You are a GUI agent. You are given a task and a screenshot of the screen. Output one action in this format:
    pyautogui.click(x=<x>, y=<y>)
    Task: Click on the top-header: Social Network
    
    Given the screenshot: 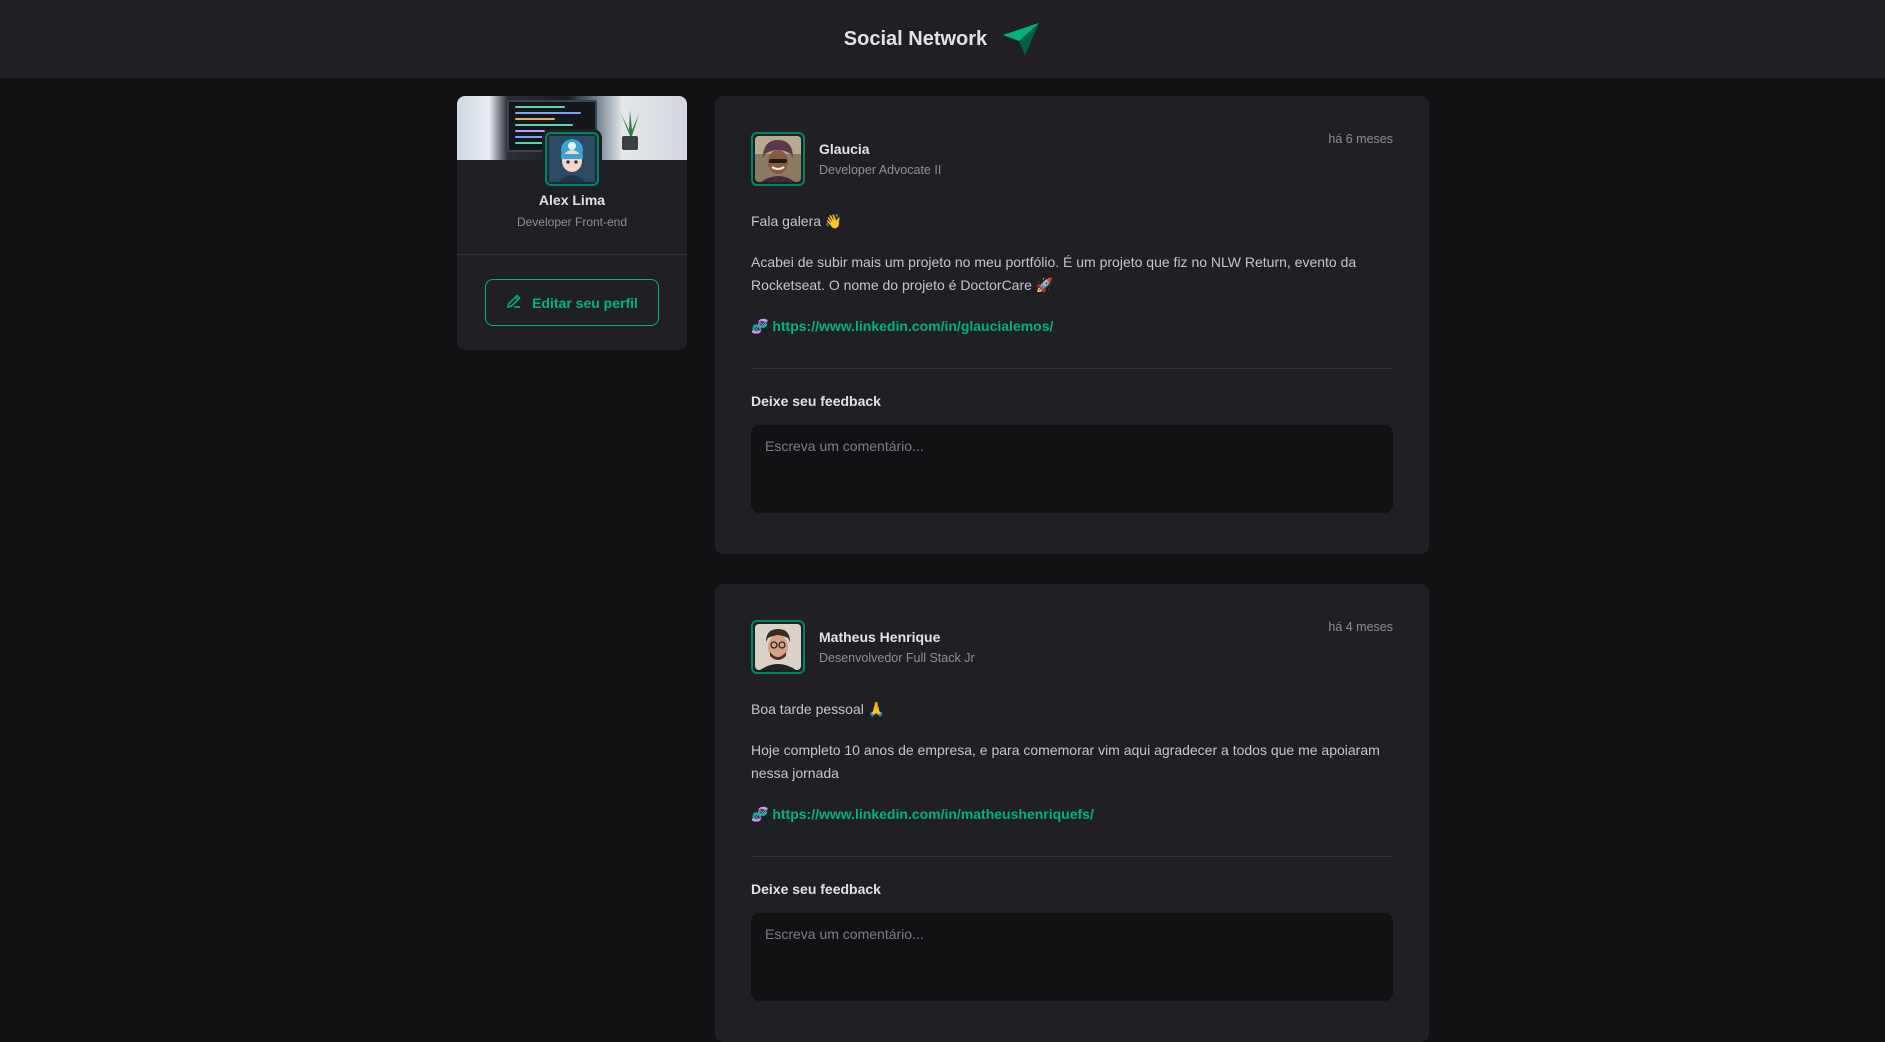 What is the action you would take?
    pyautogui.click(x=942, y=39)
    